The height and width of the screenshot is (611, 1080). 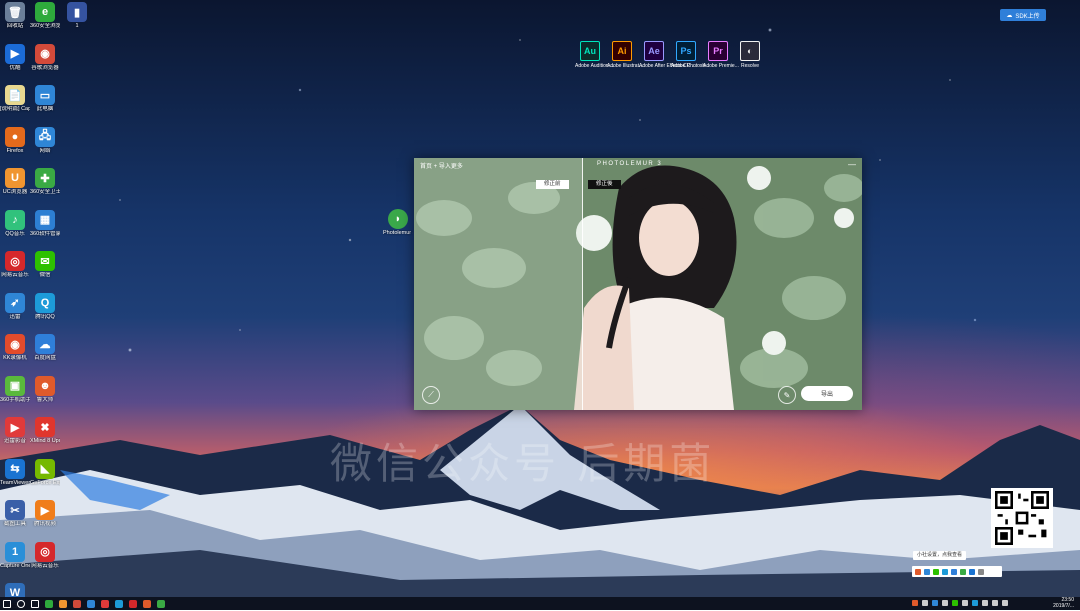 I want to click on taskbar-app6-button, so click(x=119, y=603).